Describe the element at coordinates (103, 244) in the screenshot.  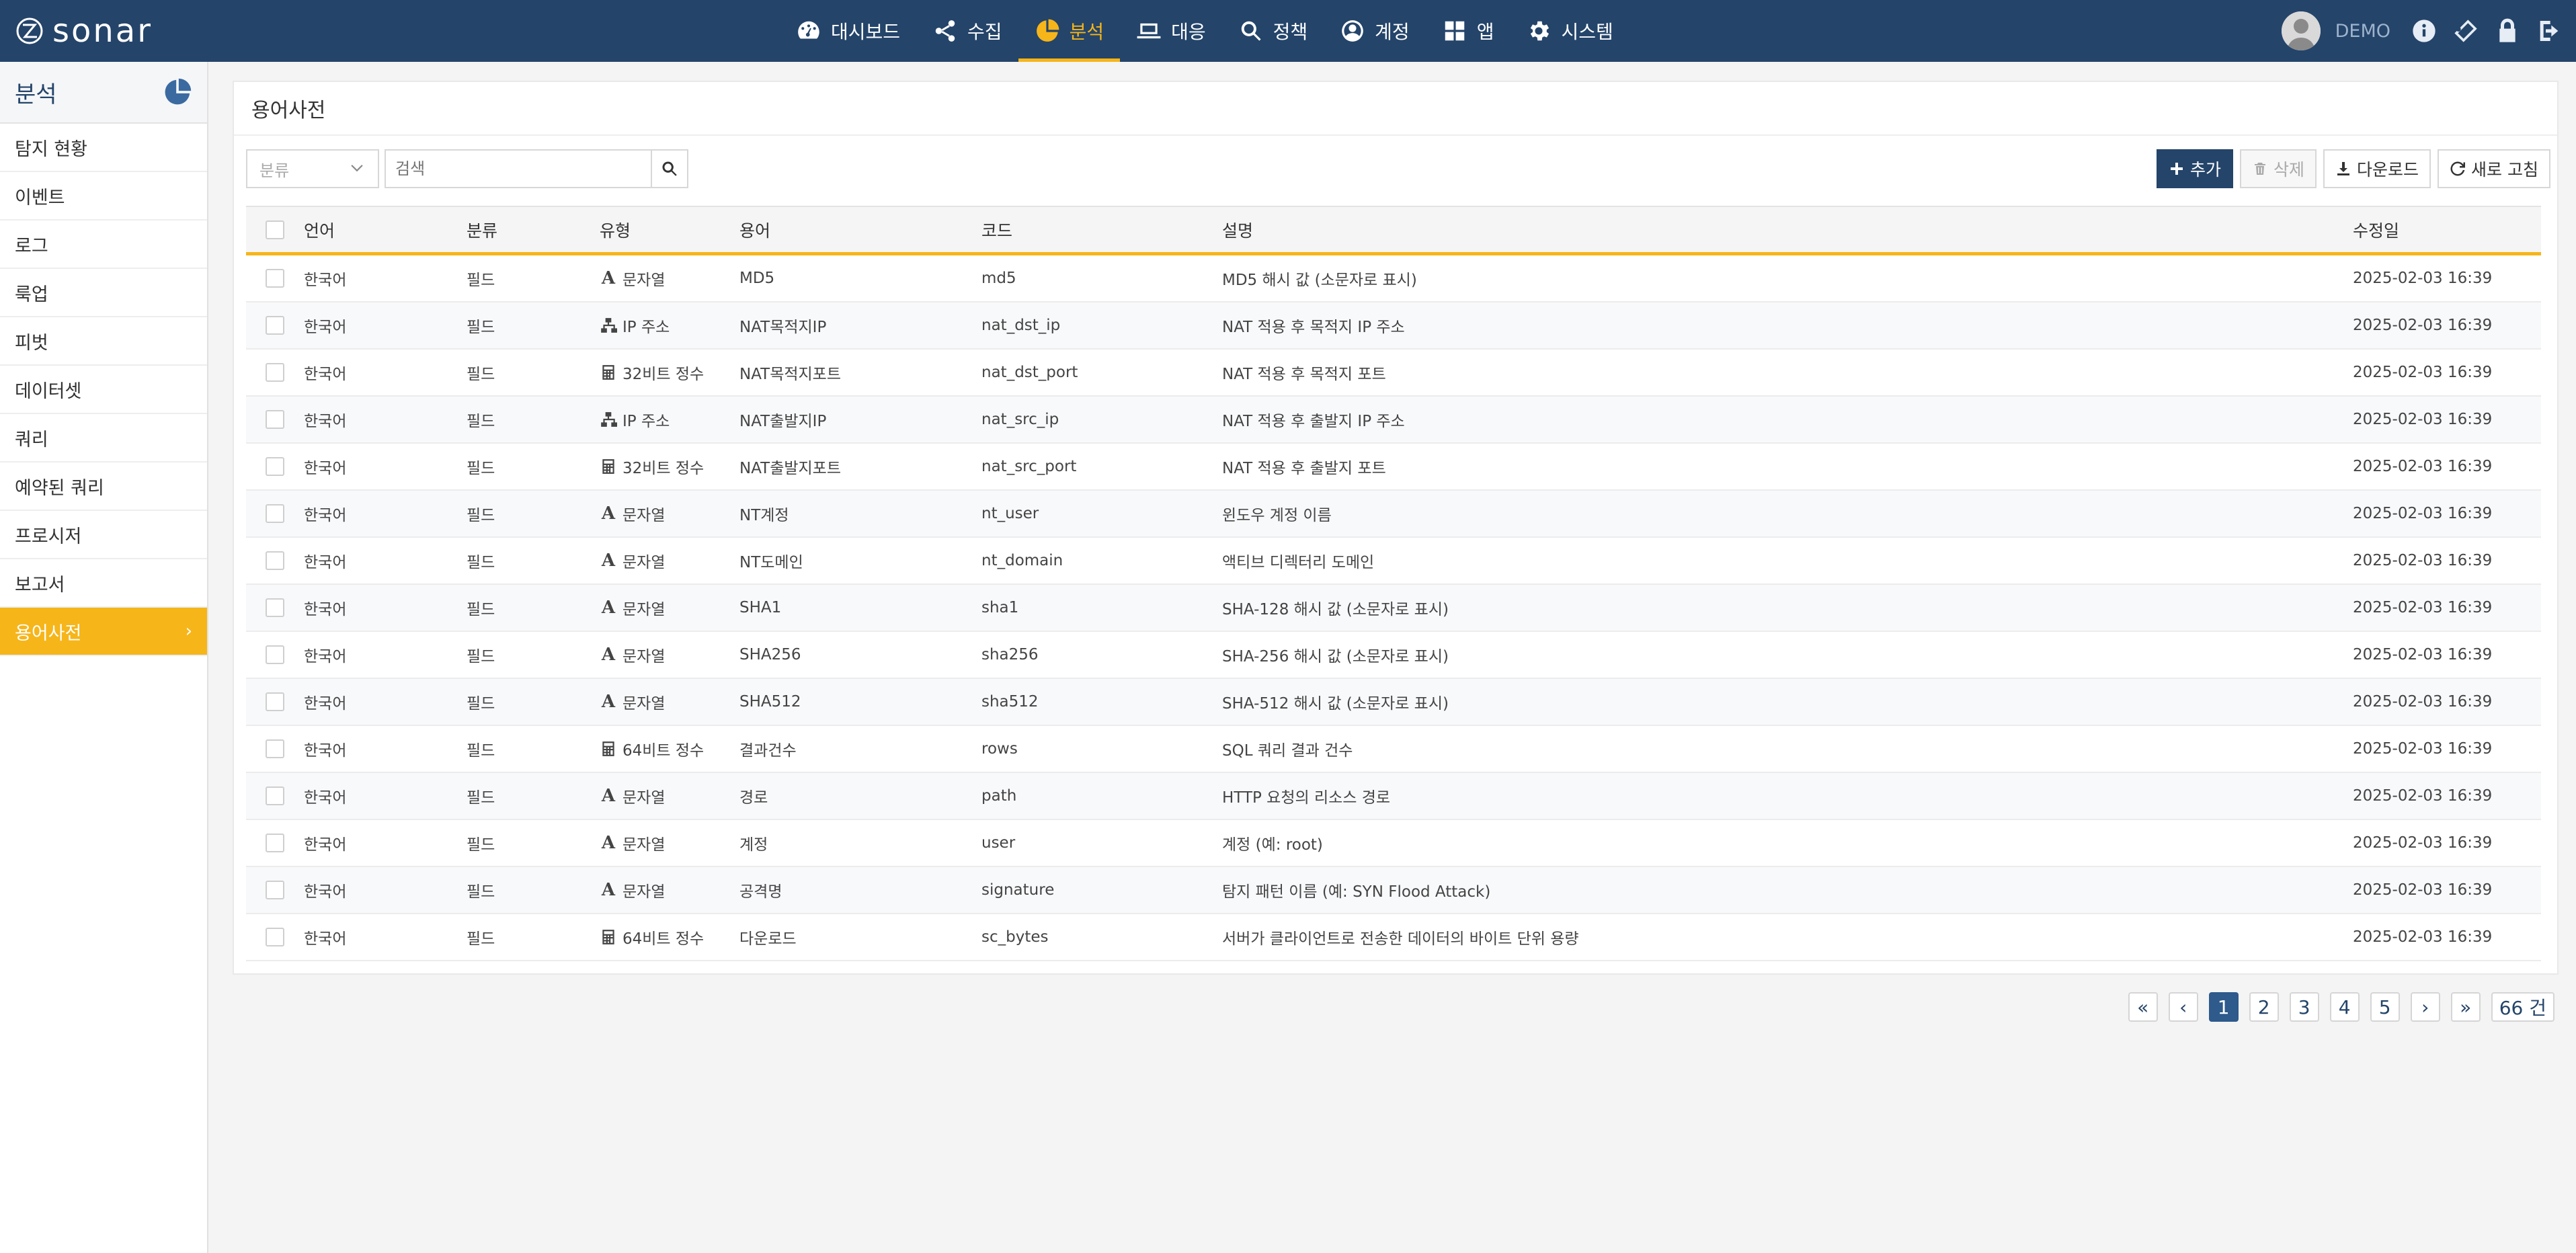
I see `sidebar-item-logs: 로그` at that location.